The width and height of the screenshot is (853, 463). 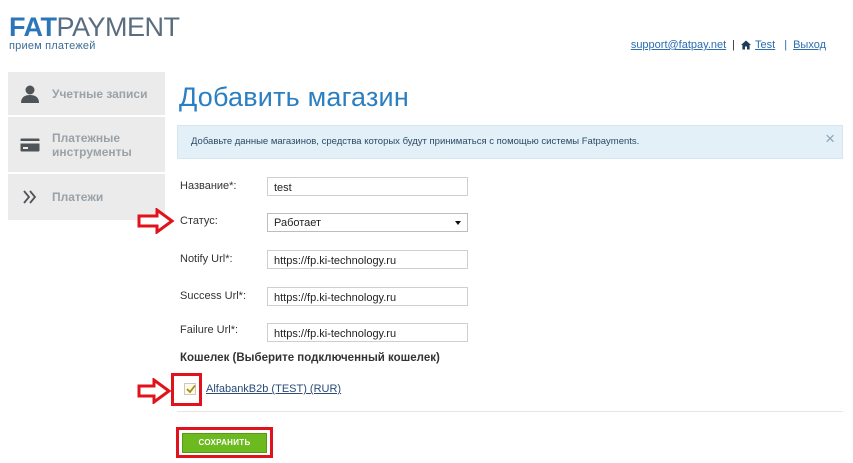 What do you see at coordinates (213, 296) in the screenshot?
I see `success-url-label: Success Url*:` at bounding box center [213, 296].